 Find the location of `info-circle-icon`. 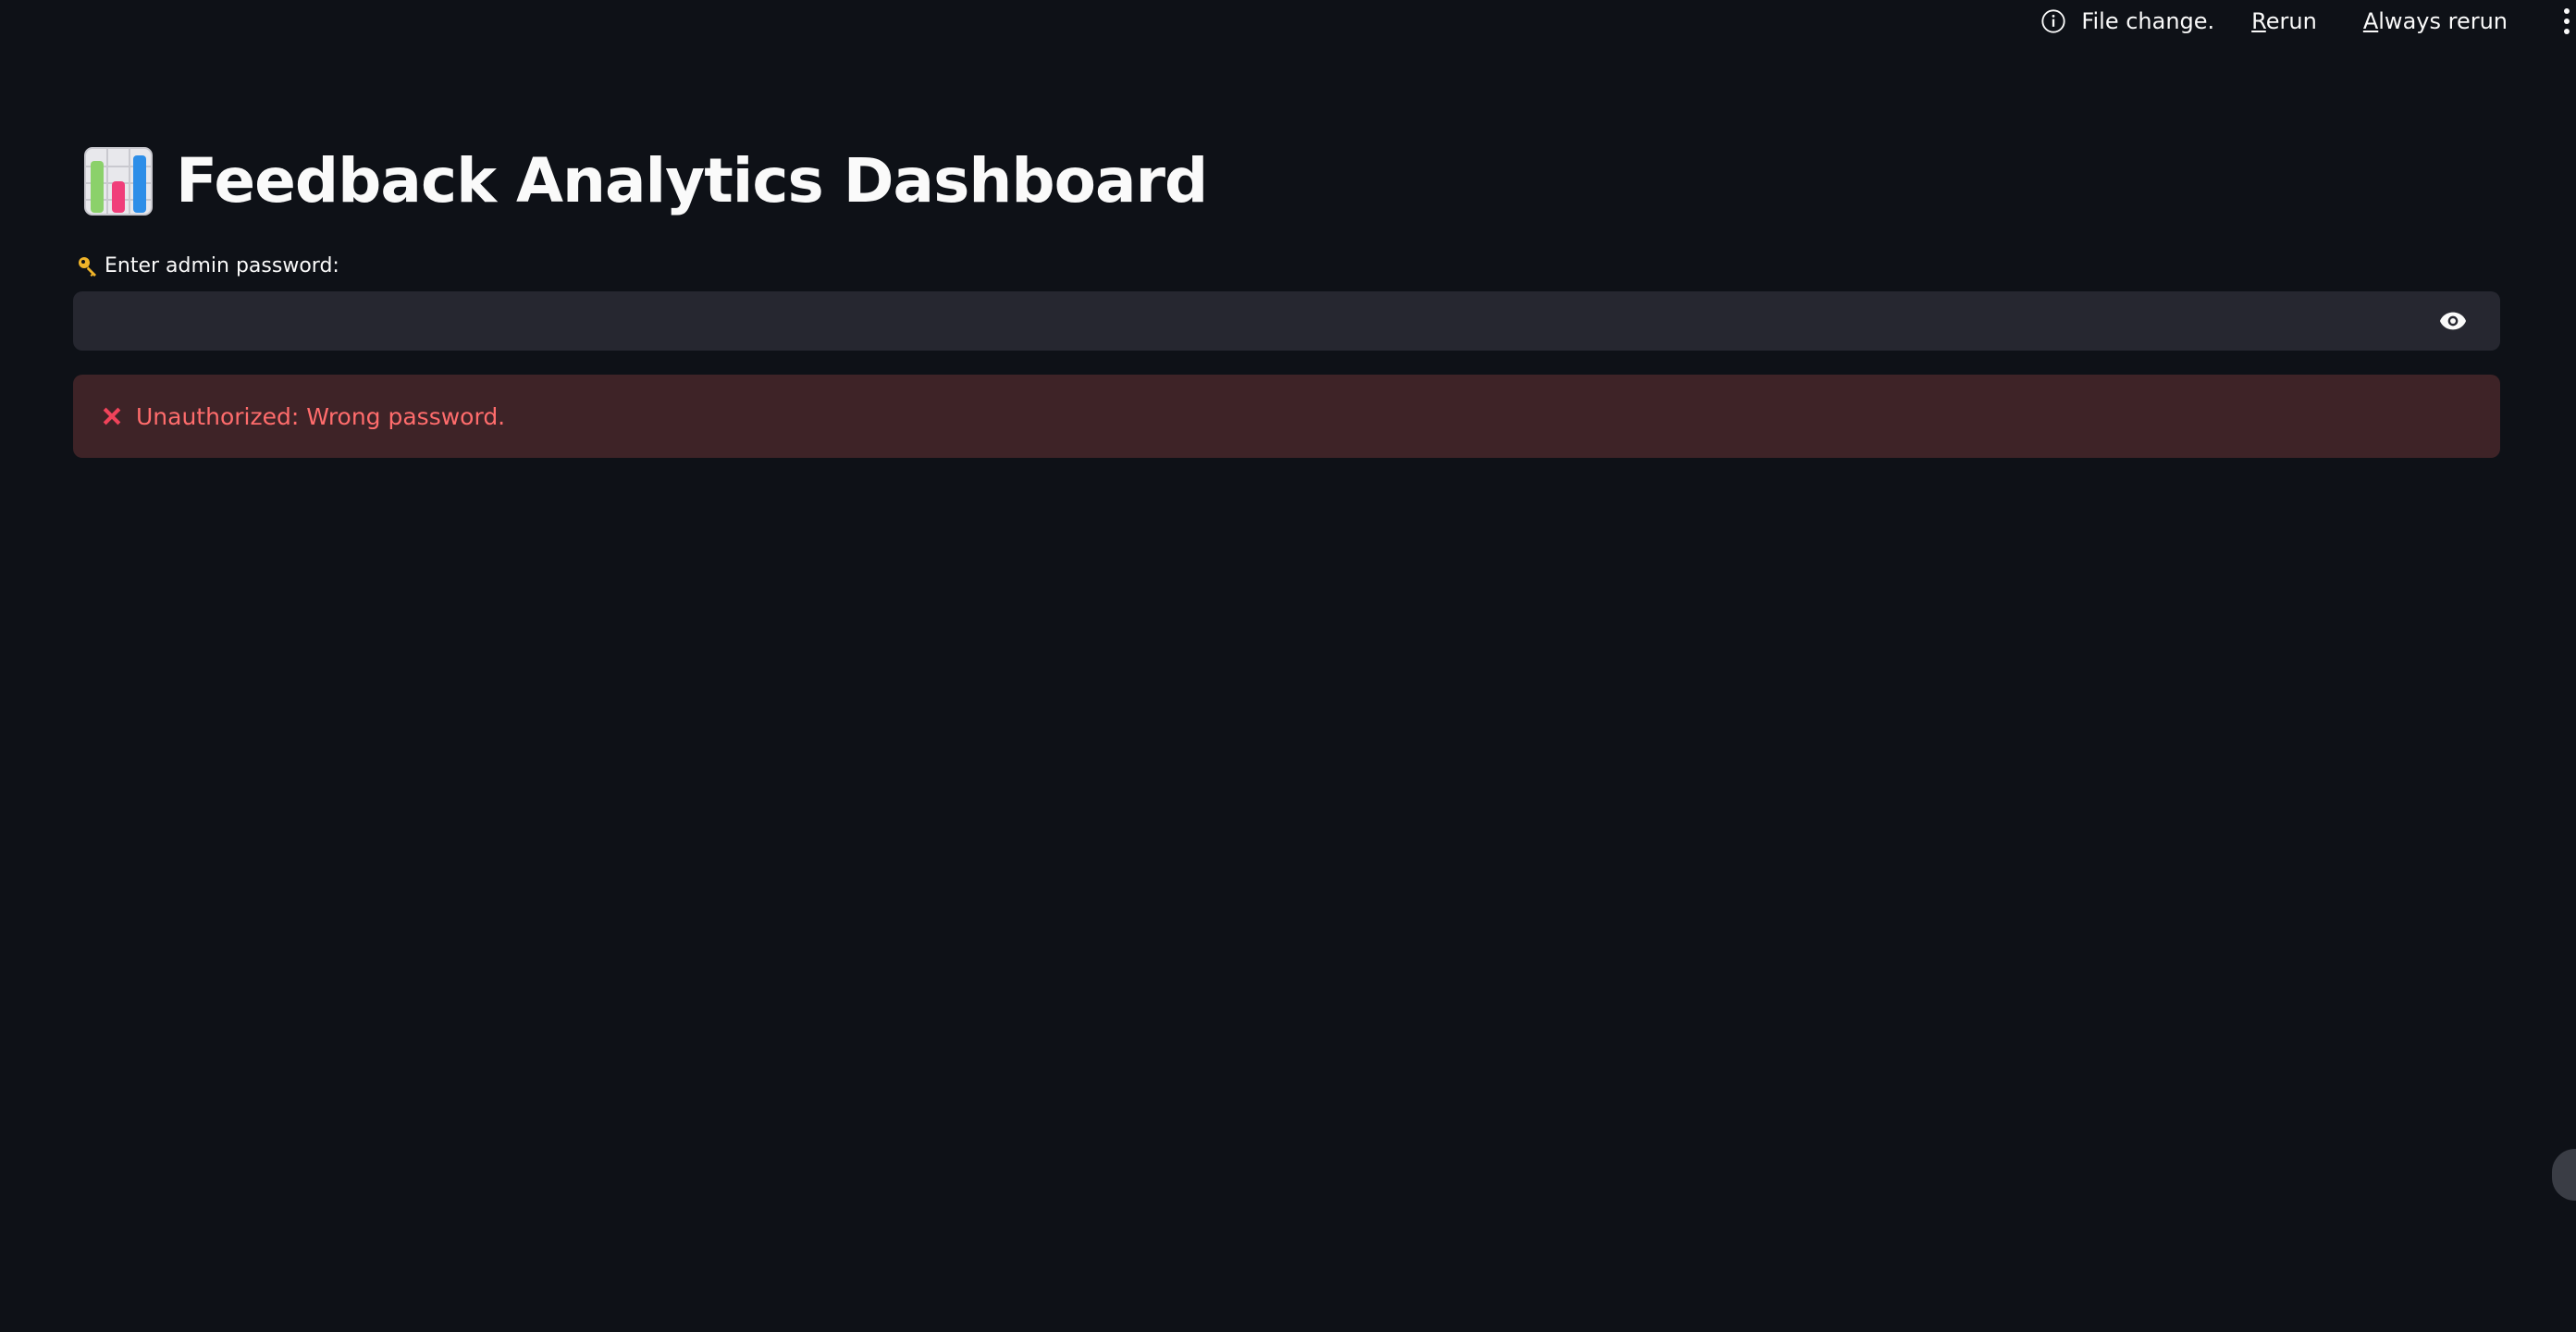

info-circle-icon is located at coordinates (2053, 21).